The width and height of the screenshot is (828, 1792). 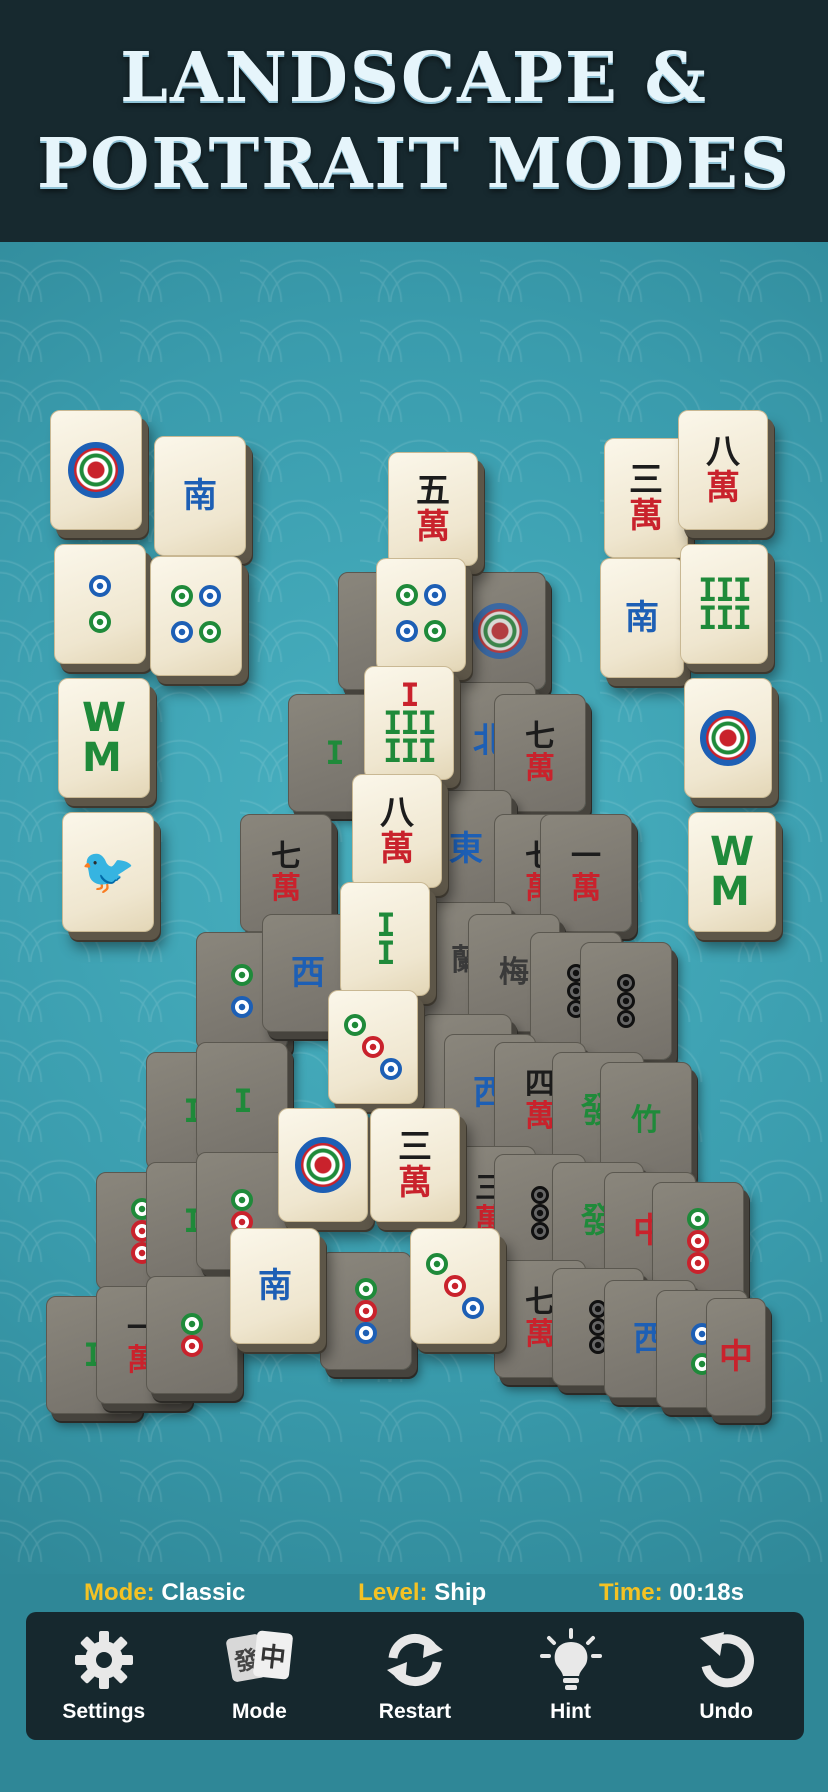 I want to click on undo-icon, so click(x=726, y=1660).